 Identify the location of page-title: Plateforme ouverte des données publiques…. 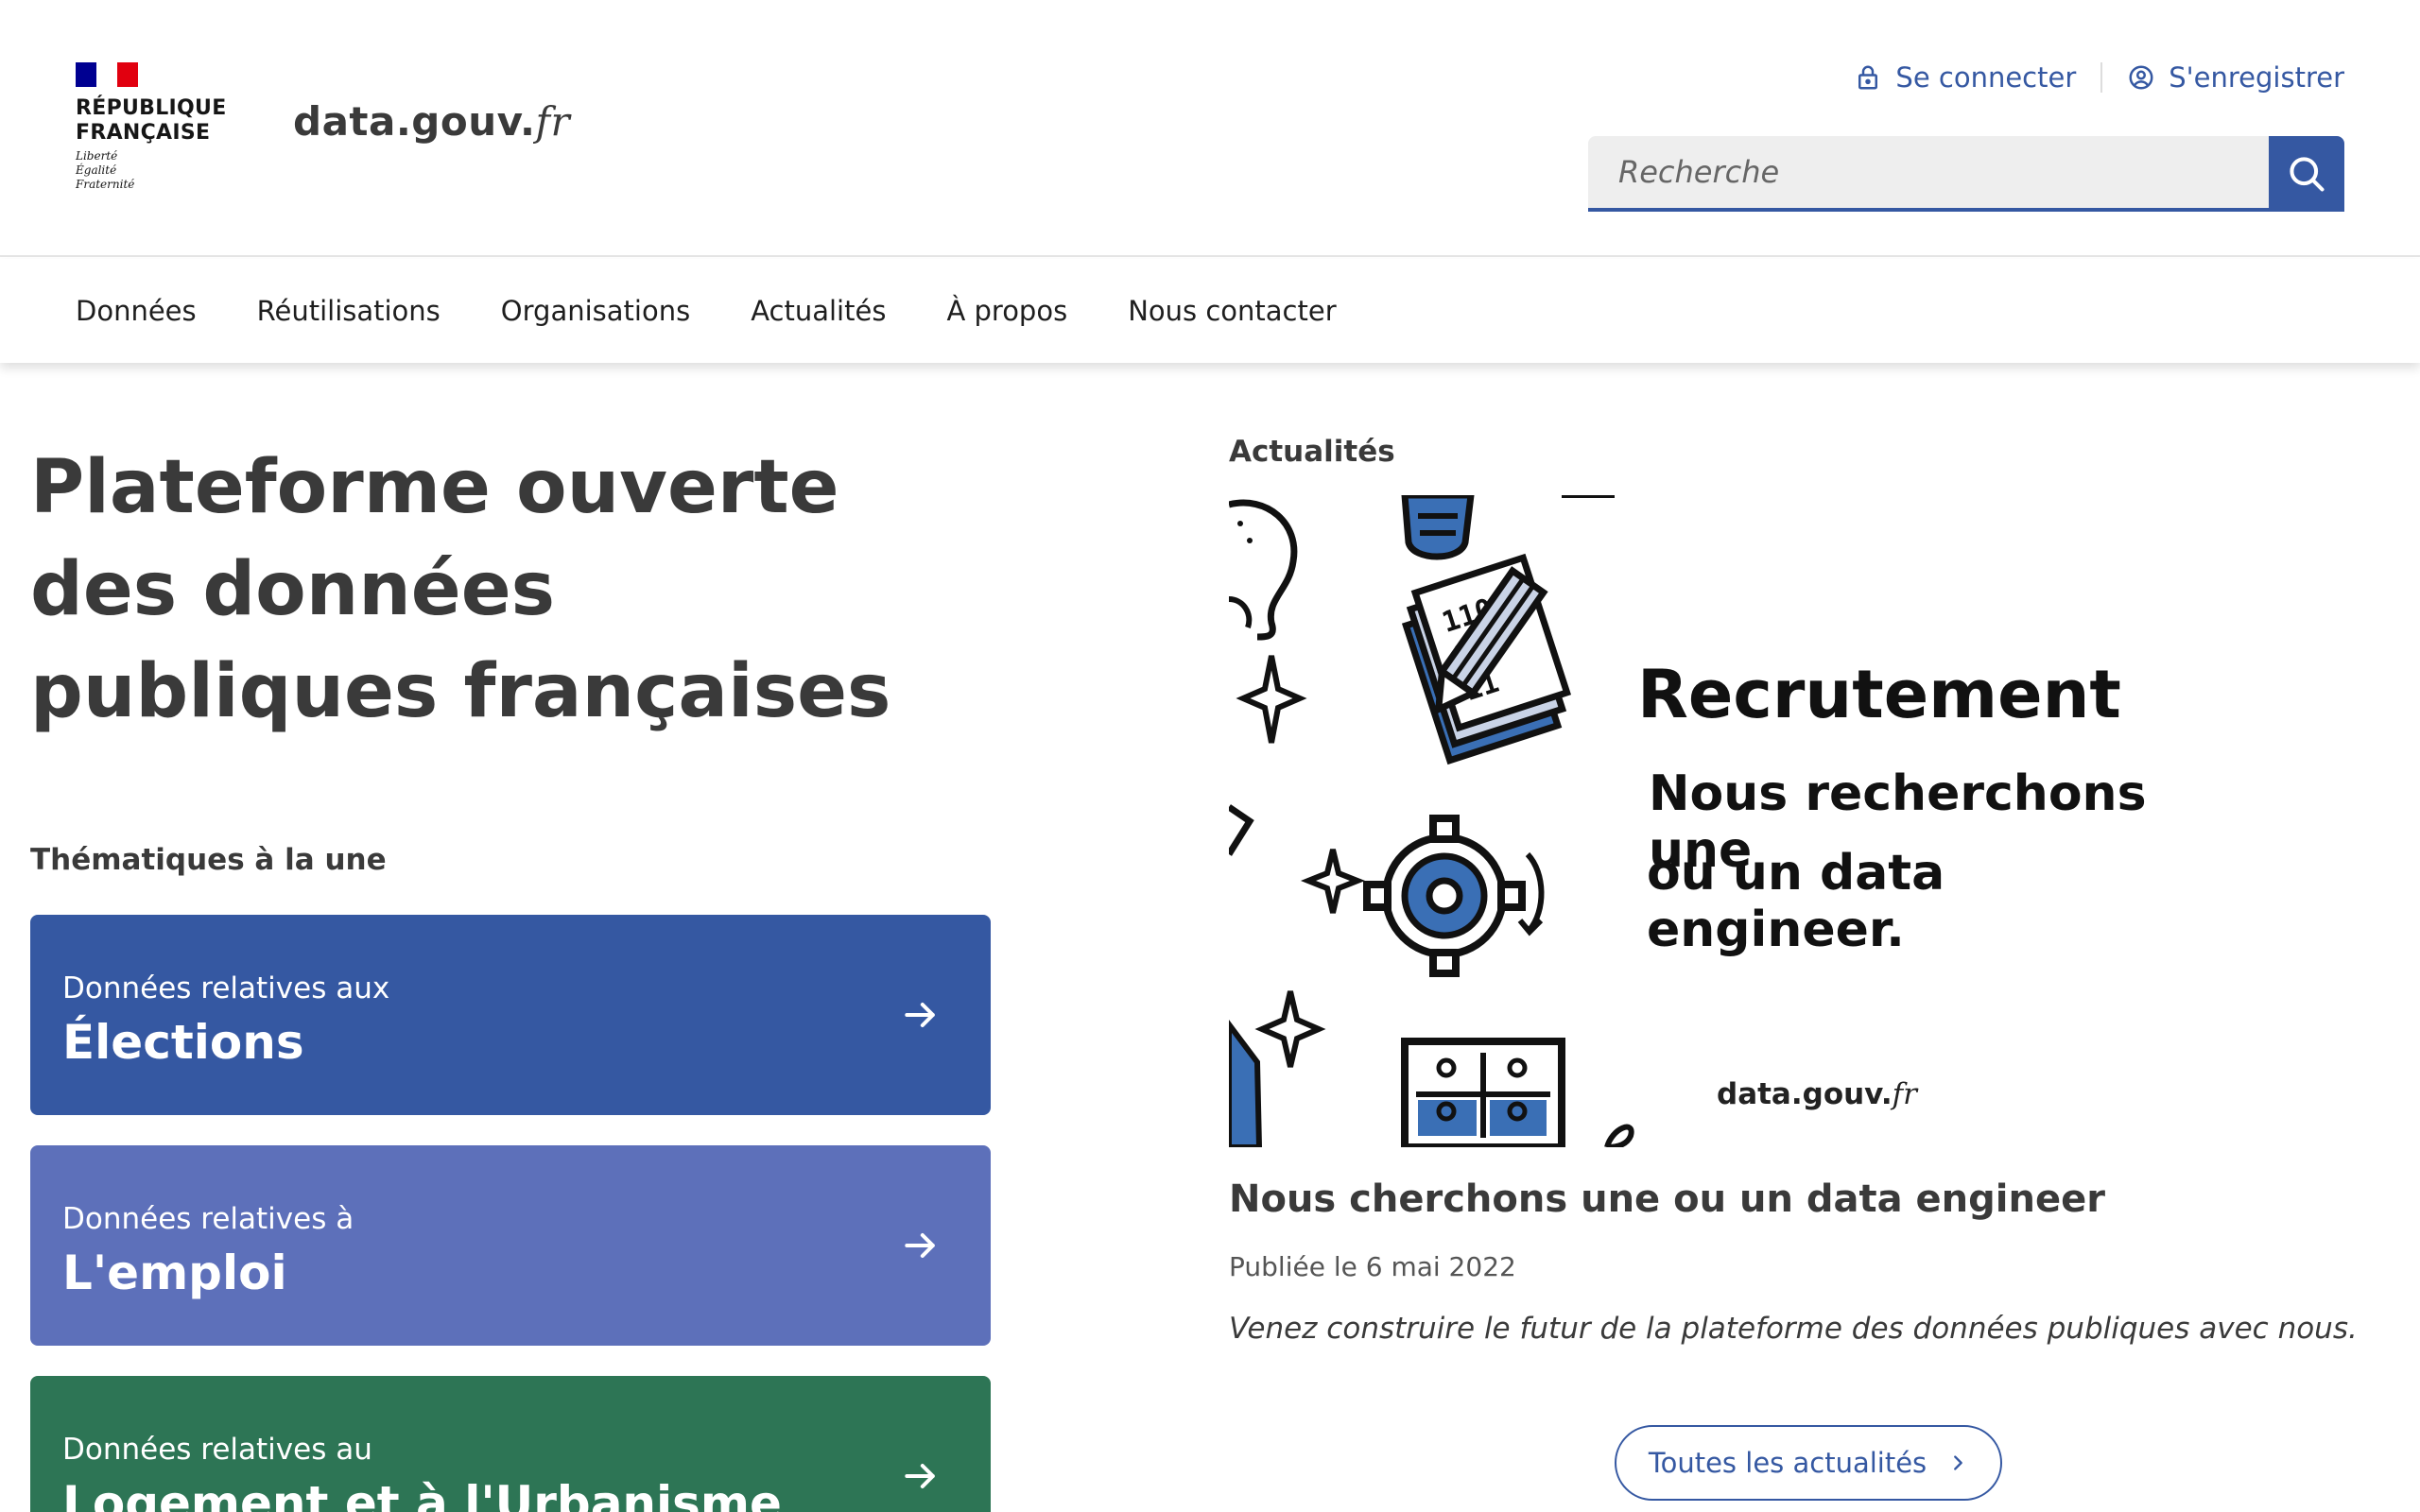
(460, 589).